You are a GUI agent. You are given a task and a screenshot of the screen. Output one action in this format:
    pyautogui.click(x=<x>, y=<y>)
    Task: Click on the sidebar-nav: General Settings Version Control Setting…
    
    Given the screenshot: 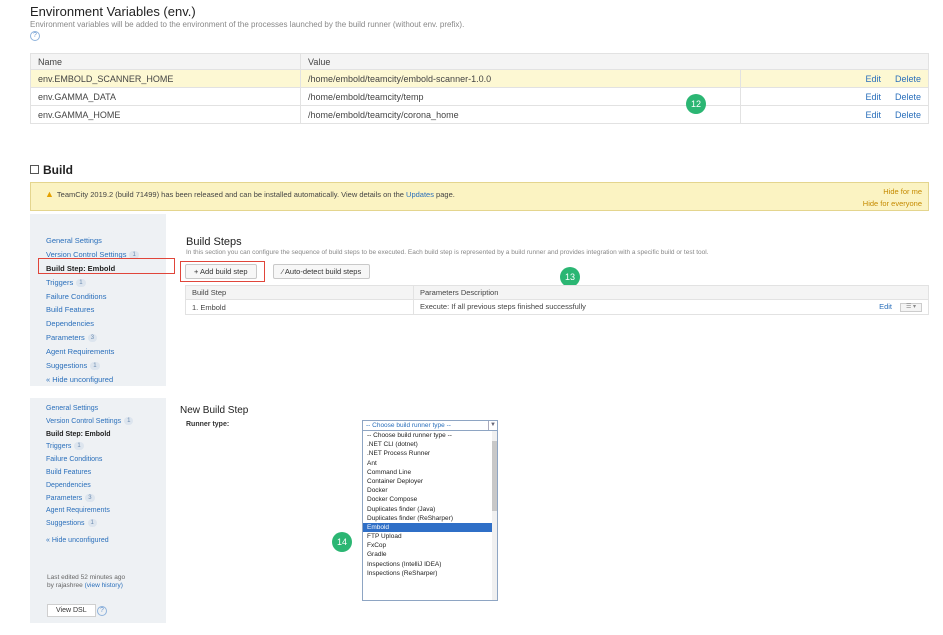 What is the action you would take?
    pyautogui.click(x=90, y=475)
    